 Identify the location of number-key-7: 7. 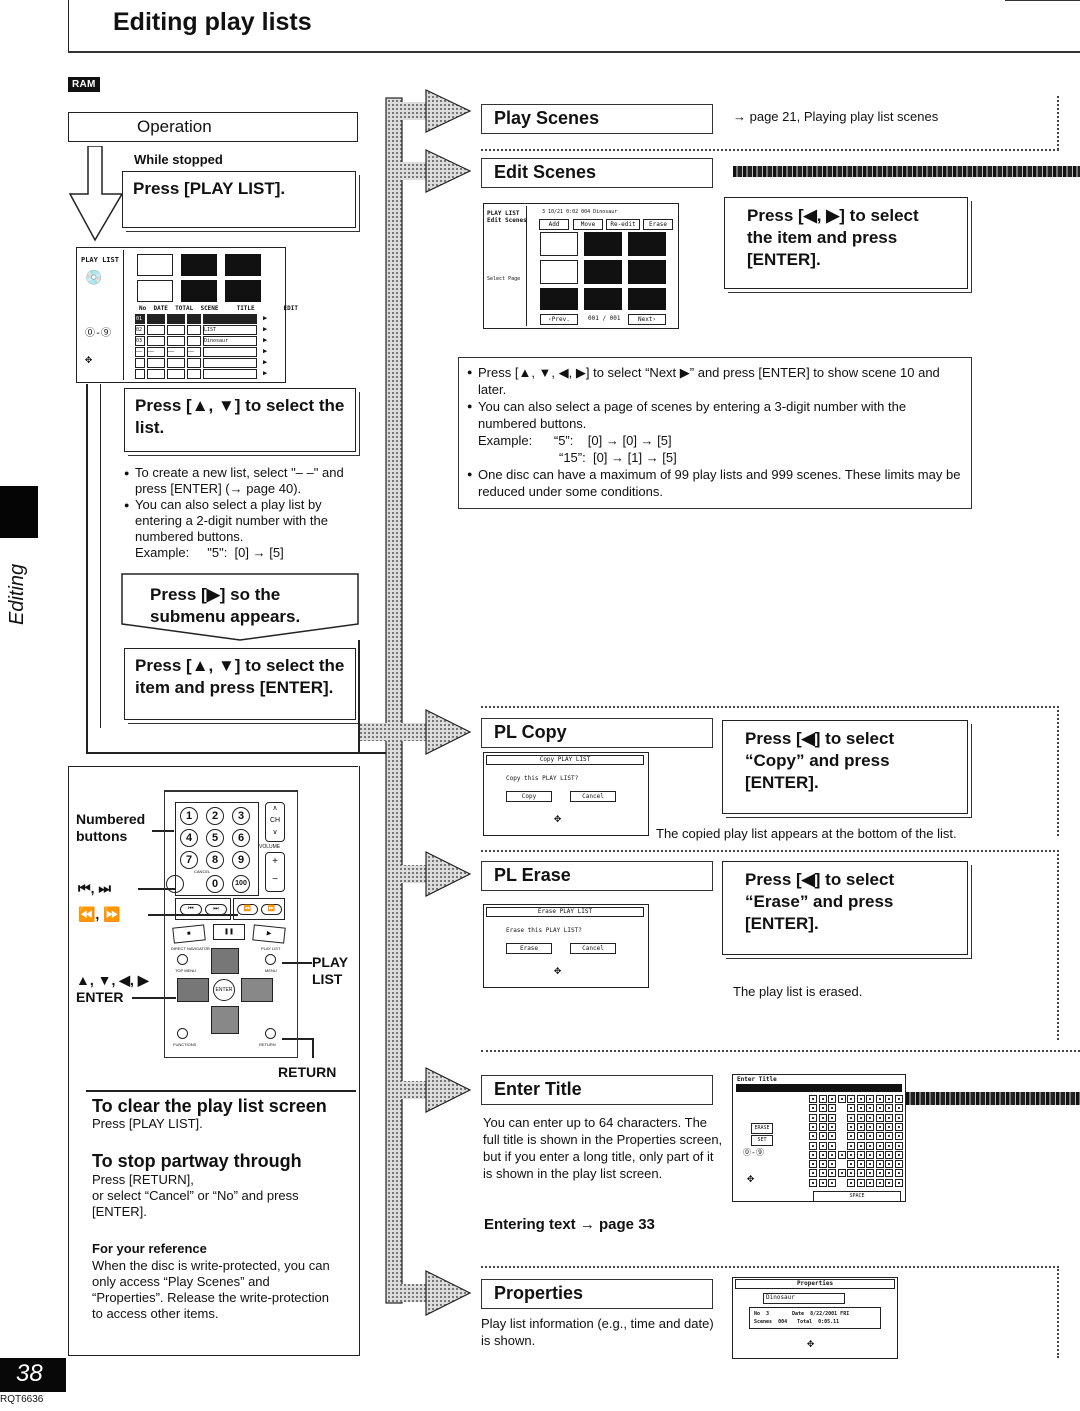
(189, 860).